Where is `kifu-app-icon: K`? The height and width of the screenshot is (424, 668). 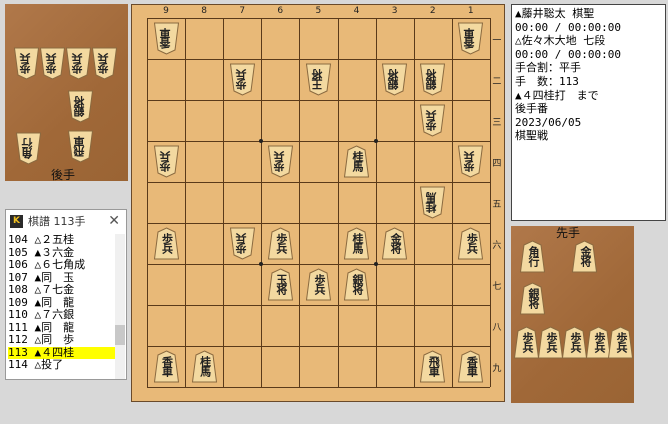 kifu-app-icon: K is located at coordinates (16, 221).